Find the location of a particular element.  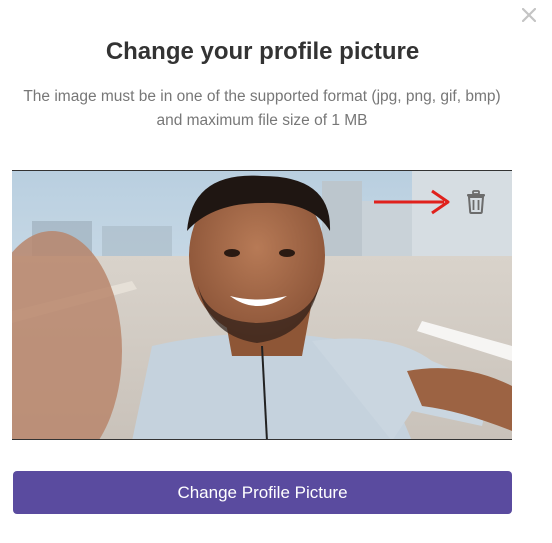

trash-icon is located at coordinates (476, 202).